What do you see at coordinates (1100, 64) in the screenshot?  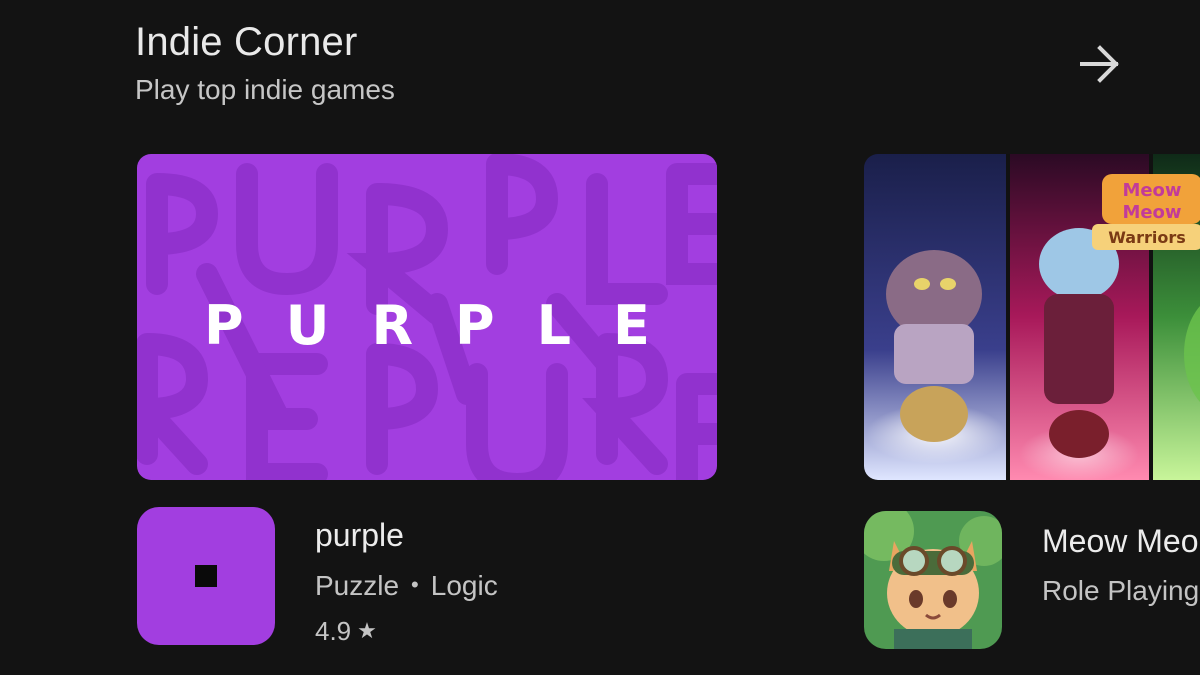 I see `arrow-right-icon` at bounding box center [1100, 64].